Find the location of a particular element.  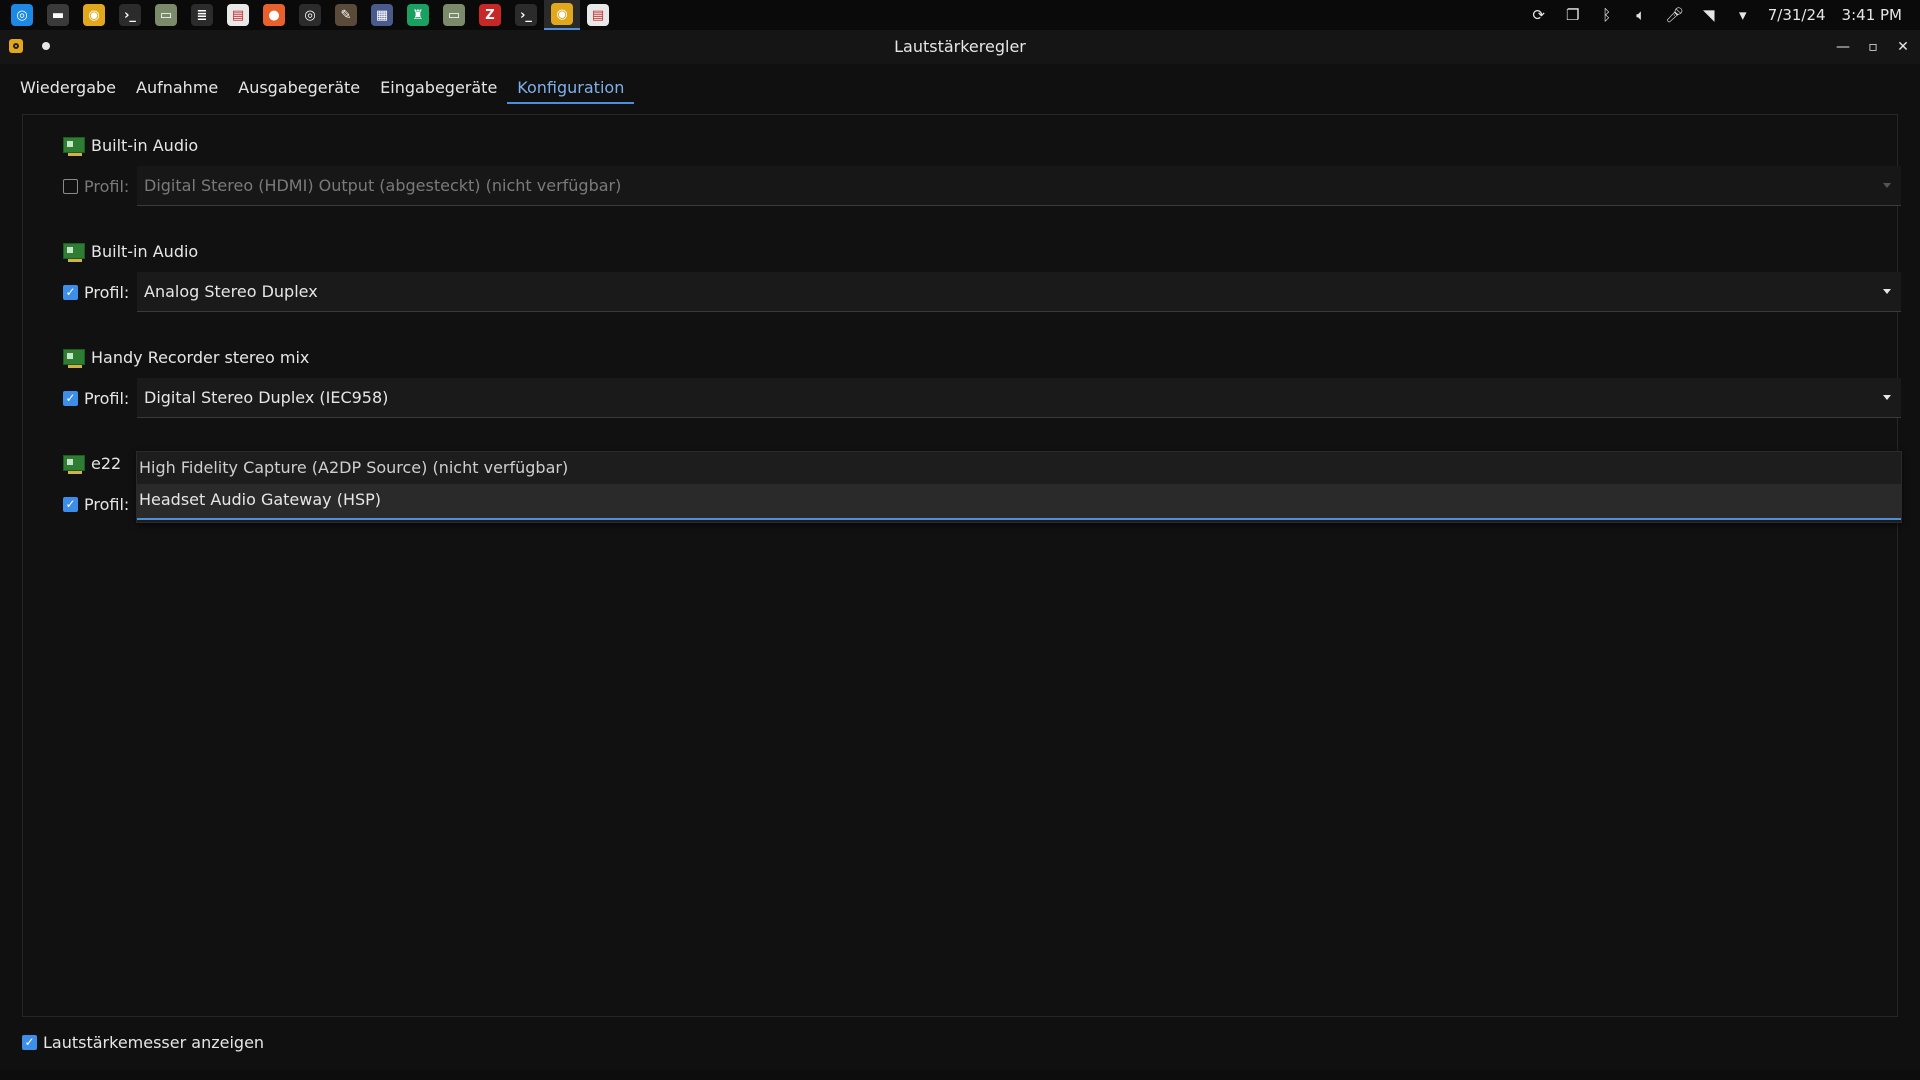

window-titlebar: Lautstärkeregler — ▫ ✕ is located at coordinates (960, 47).